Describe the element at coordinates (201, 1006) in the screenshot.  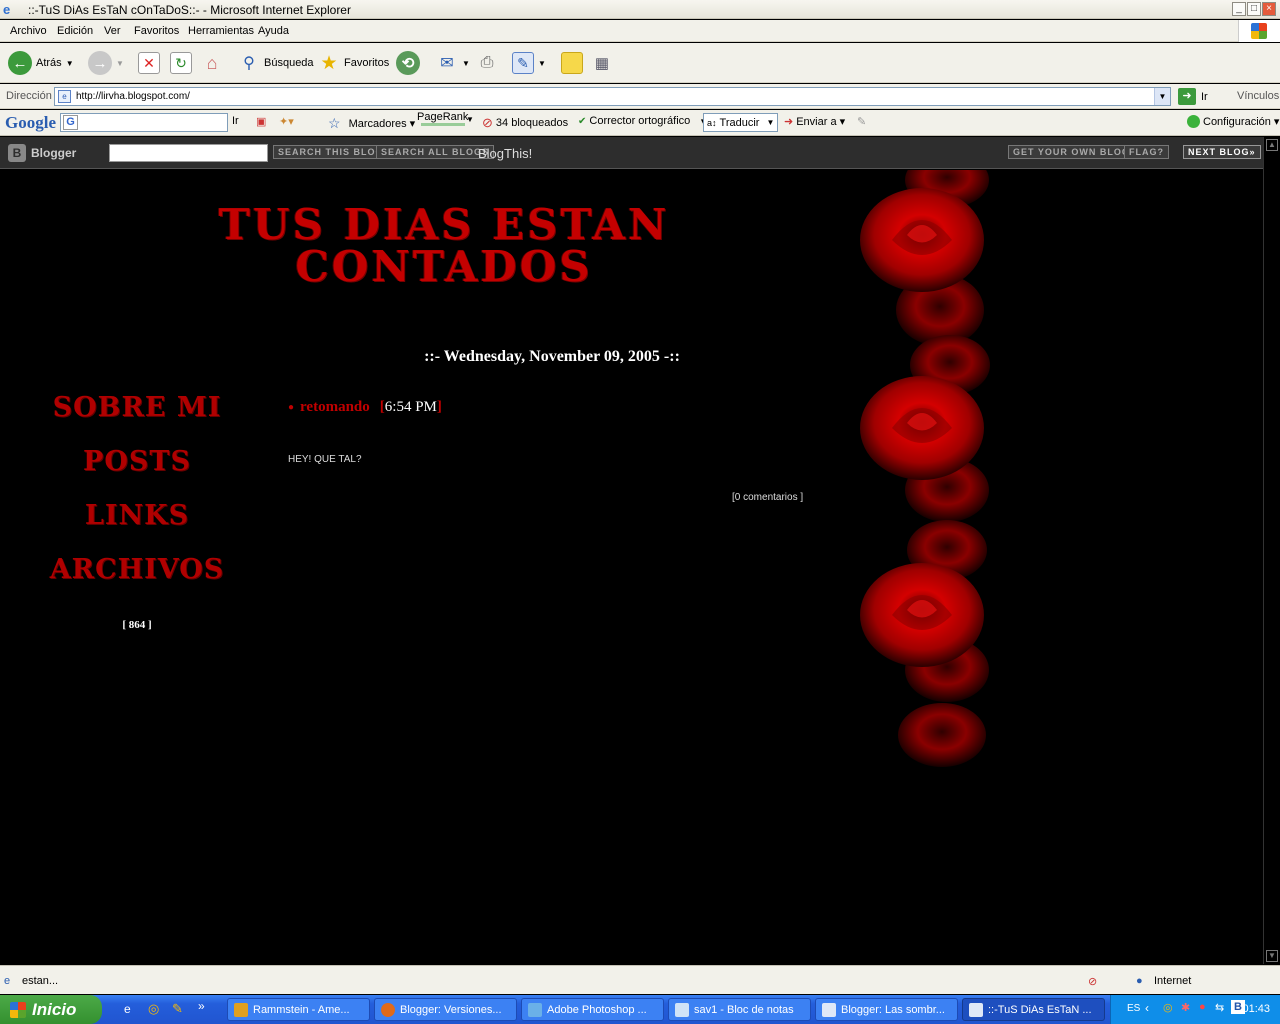
I see `quicklaunch-expand: »` at that location.